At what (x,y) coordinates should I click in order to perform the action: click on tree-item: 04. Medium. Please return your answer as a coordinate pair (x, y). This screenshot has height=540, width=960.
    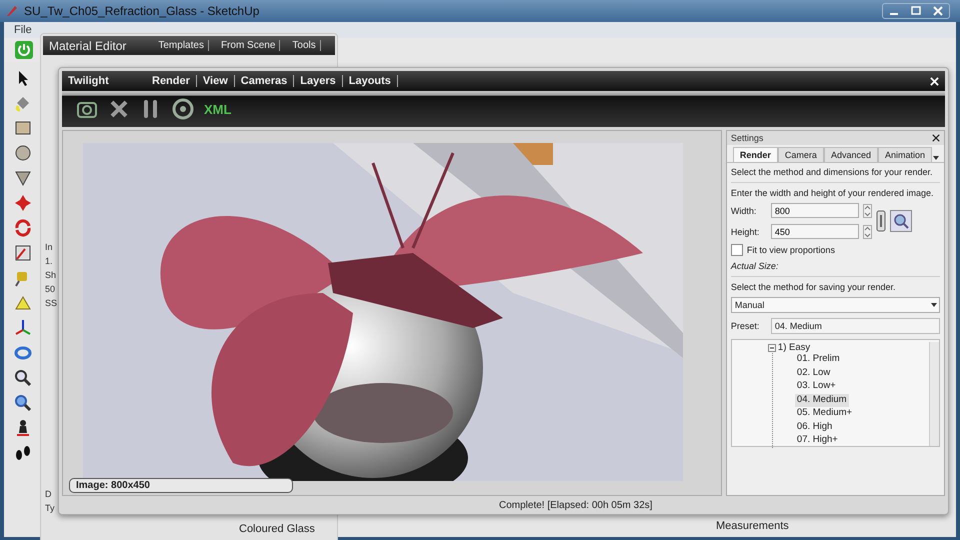
    Looking at the image, I should click on (821, 400).